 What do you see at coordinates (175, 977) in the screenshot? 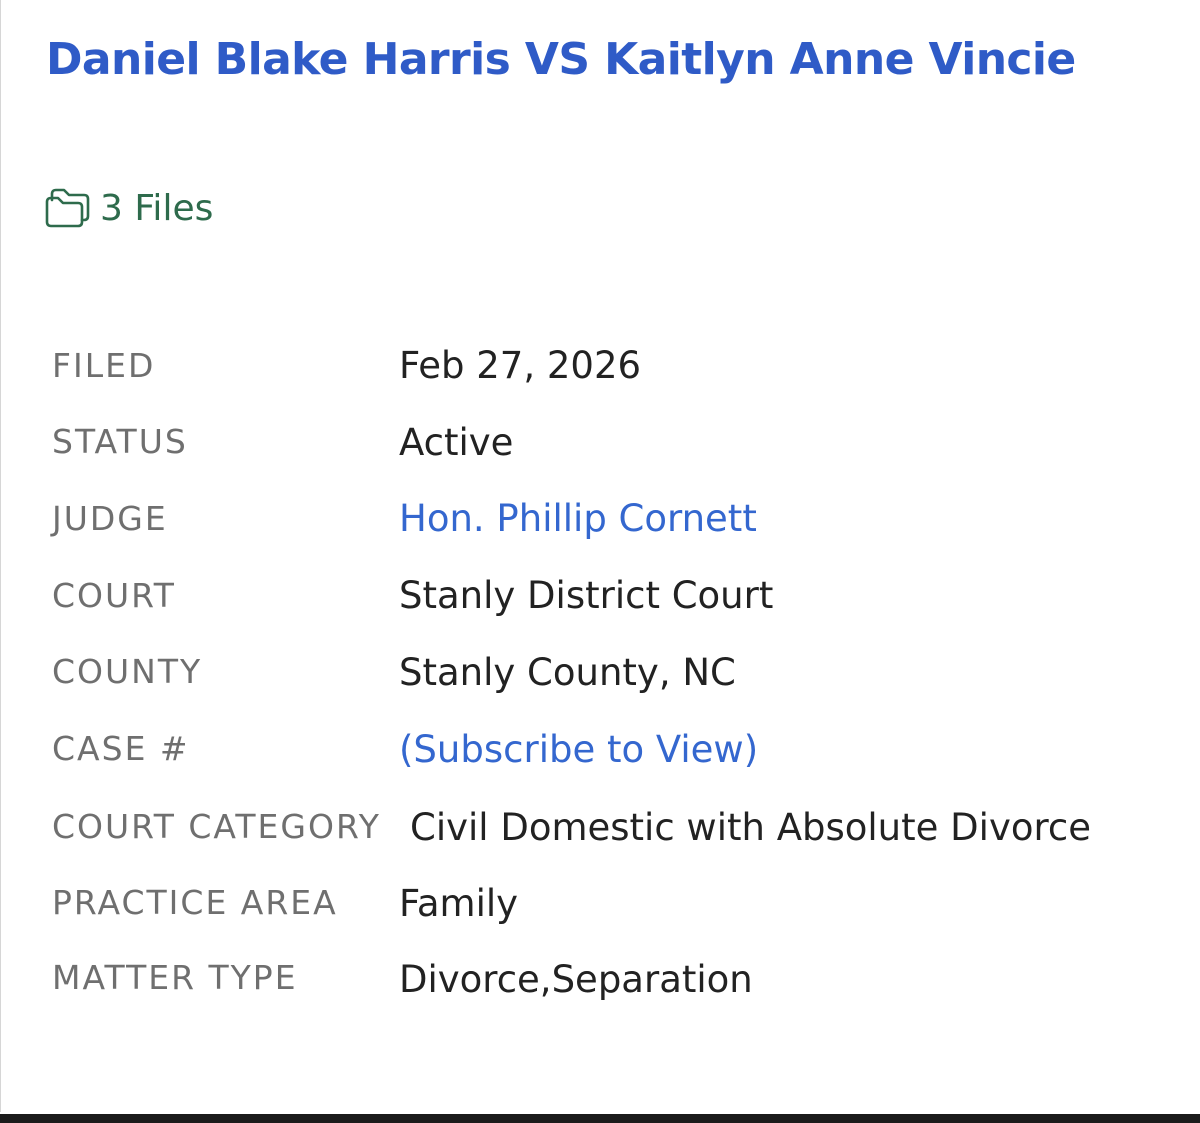
I see `matter-type-label: MATTER TYPE` at bounding box center [175, 977].